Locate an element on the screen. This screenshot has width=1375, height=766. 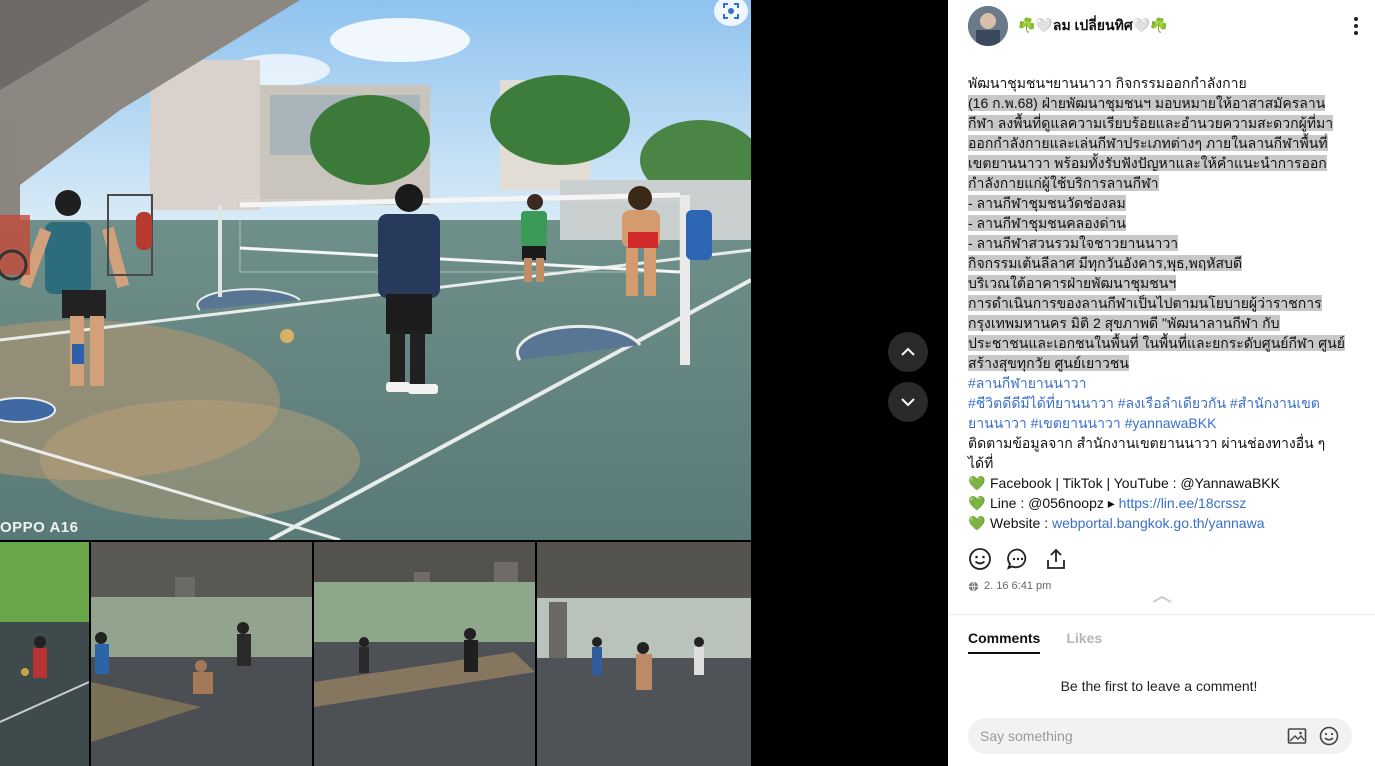
tab-likes: Likes is located at coordinates (1084, 642).